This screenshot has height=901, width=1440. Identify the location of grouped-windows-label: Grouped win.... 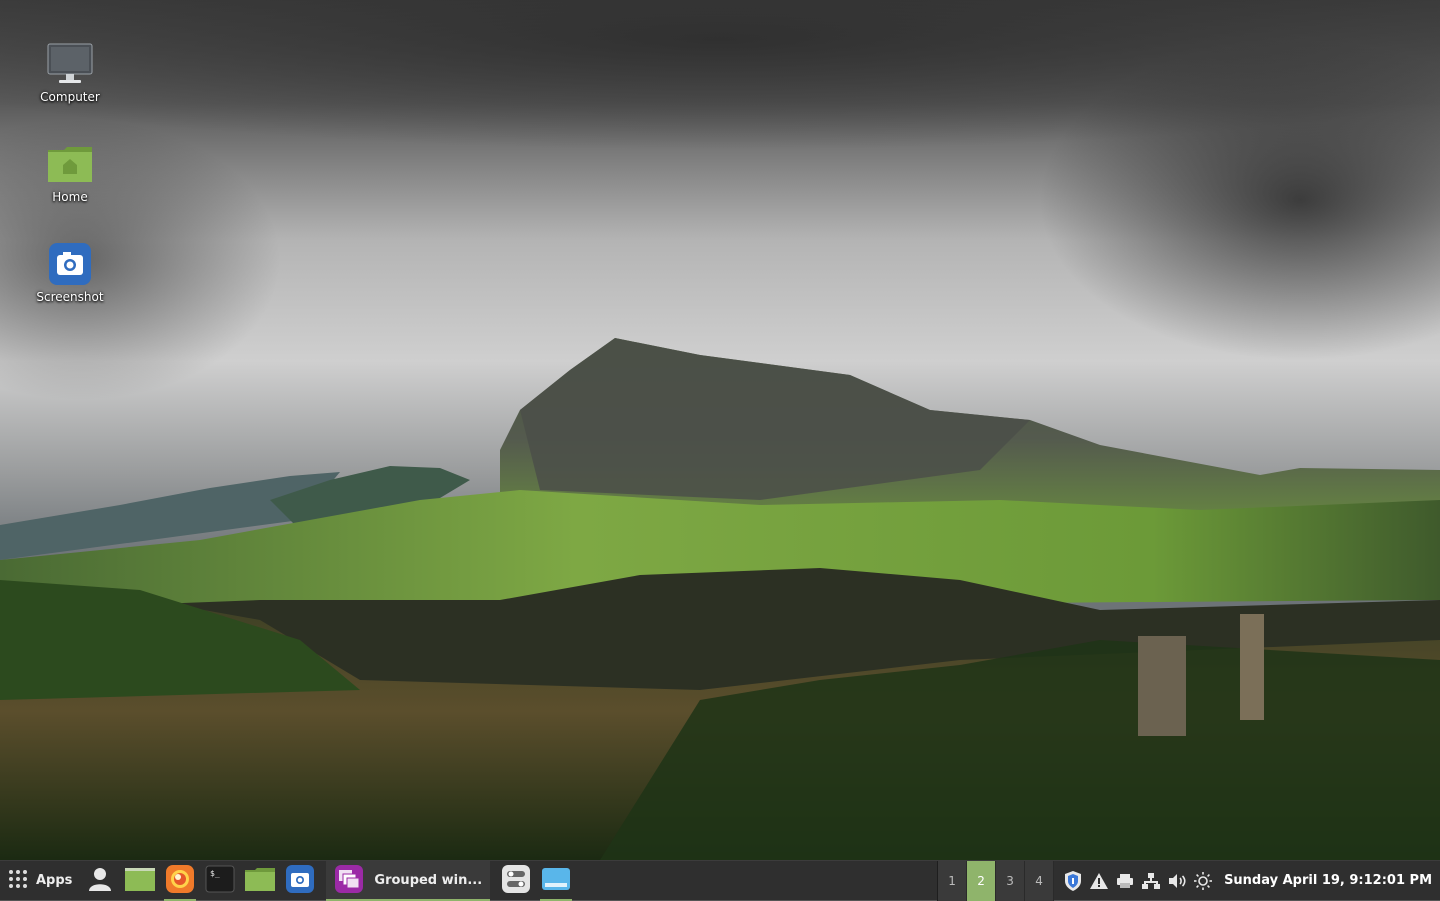
(428, 880).